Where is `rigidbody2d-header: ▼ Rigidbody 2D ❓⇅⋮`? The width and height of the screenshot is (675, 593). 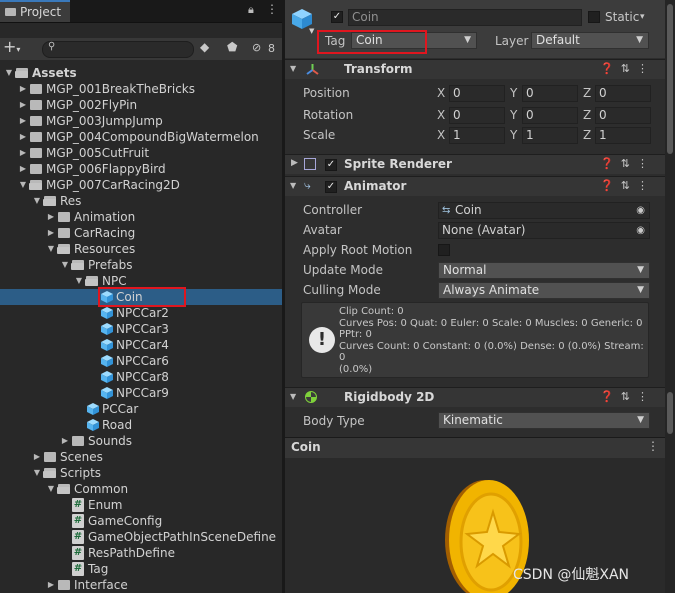
rigidbody2d-header: ▼ Rigidbody 2D ❓⇅⋮ is located at coordinates (475, 397).